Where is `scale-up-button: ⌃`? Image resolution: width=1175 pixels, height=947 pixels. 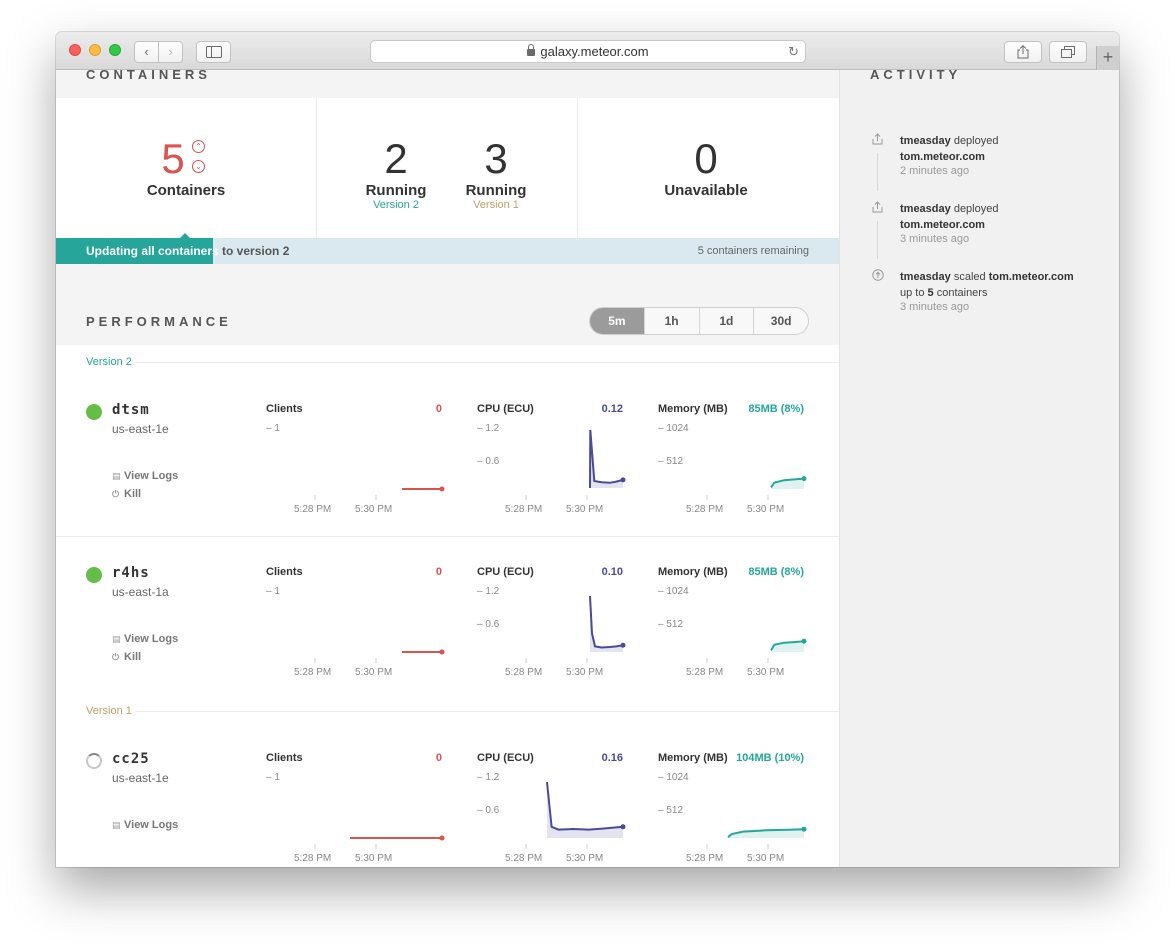 scale-up-button: ⌃ is located at coordinates (198, 146).